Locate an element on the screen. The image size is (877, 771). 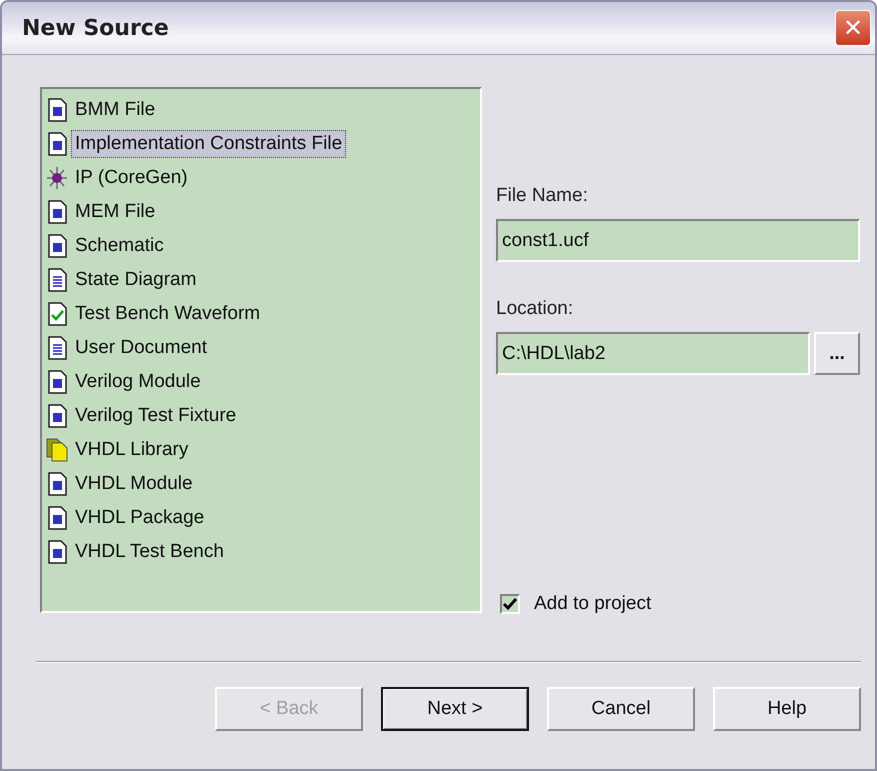
list-item: VHDL Module is located at coordinates (134, 484).